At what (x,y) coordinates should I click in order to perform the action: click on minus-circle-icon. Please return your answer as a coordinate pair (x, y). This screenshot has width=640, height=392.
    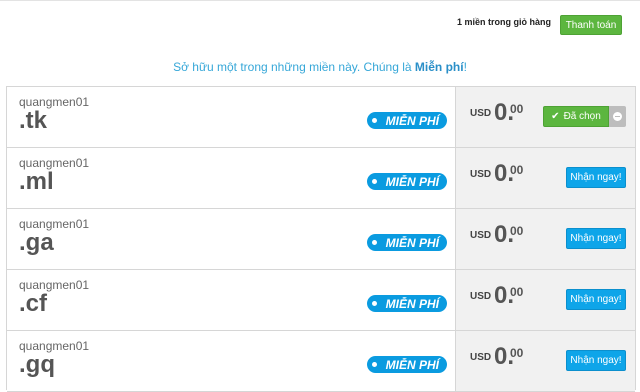
    Looking at the image, I should click on (617, 116).